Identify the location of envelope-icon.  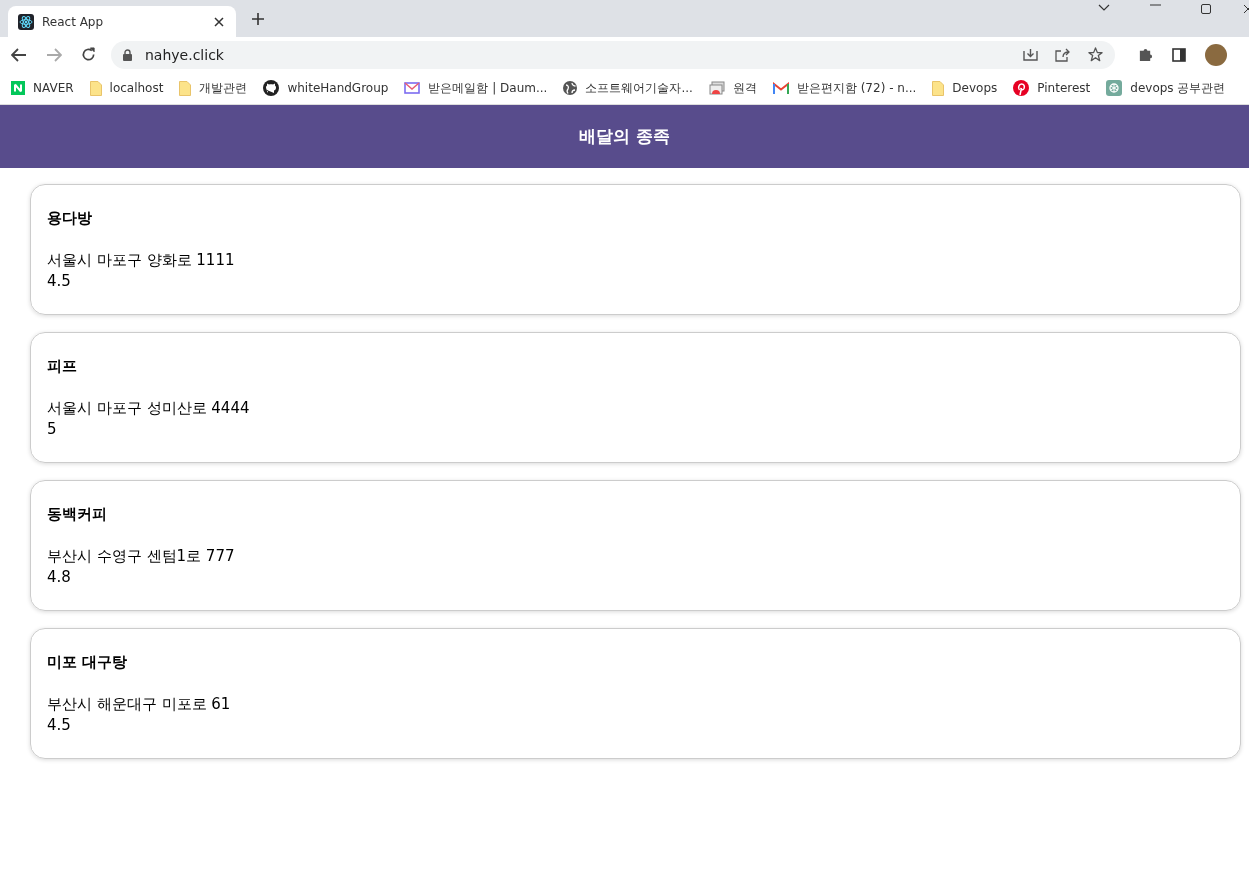
(412, 88).